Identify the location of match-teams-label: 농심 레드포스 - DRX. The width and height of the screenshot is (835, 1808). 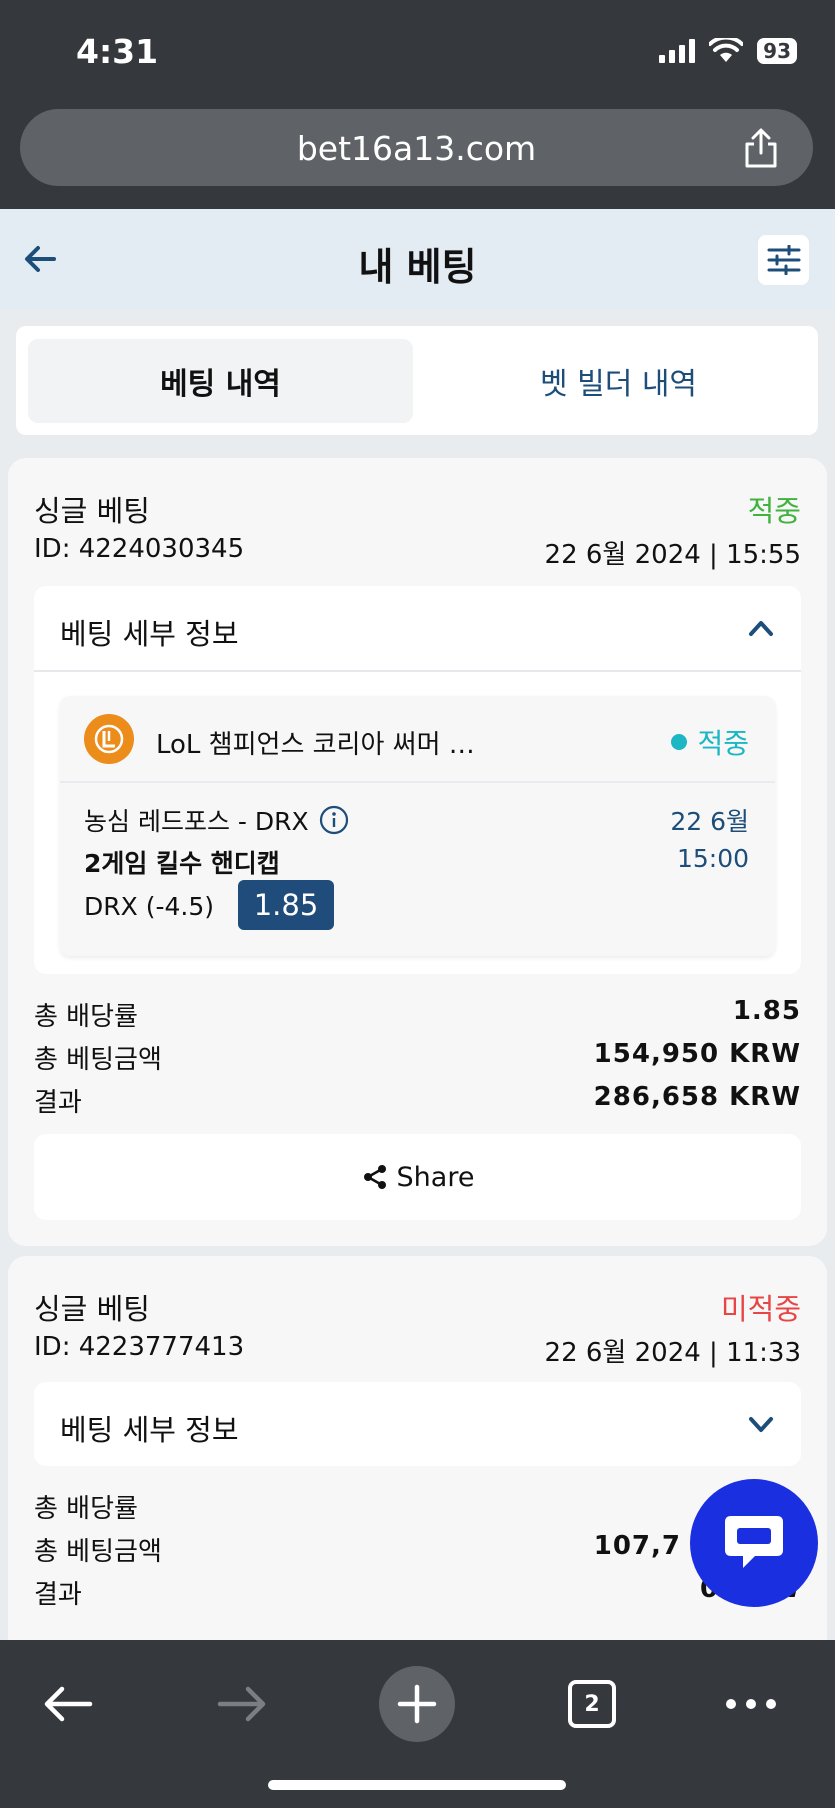
(196, 821).